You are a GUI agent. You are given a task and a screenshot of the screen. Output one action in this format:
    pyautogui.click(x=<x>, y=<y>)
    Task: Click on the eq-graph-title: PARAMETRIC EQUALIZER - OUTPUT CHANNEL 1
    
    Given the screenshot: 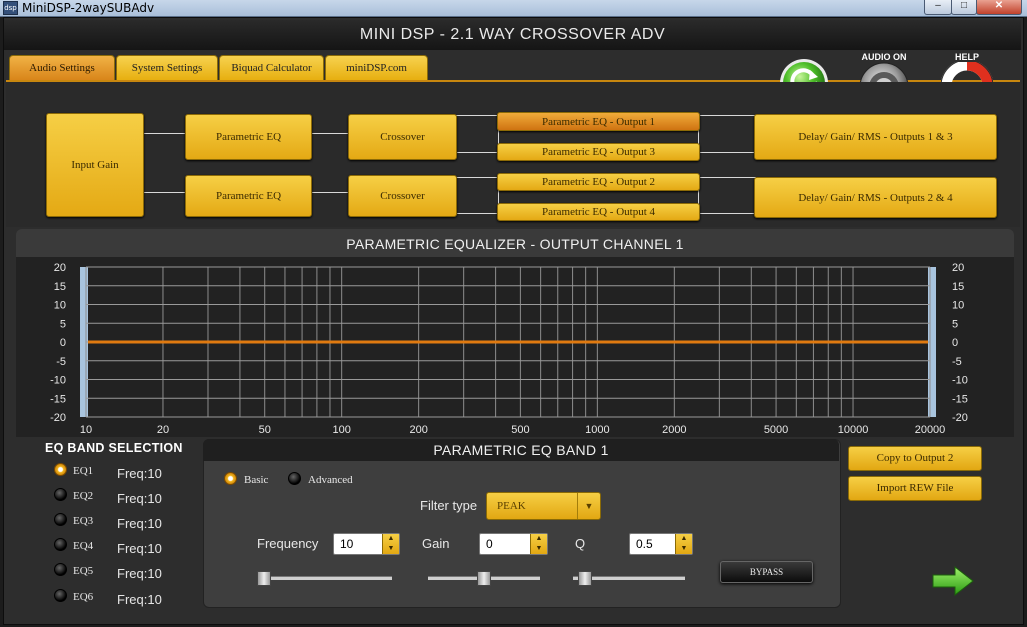 What is the action you would take?
    pyautogui.click(x=515, y=244)
    